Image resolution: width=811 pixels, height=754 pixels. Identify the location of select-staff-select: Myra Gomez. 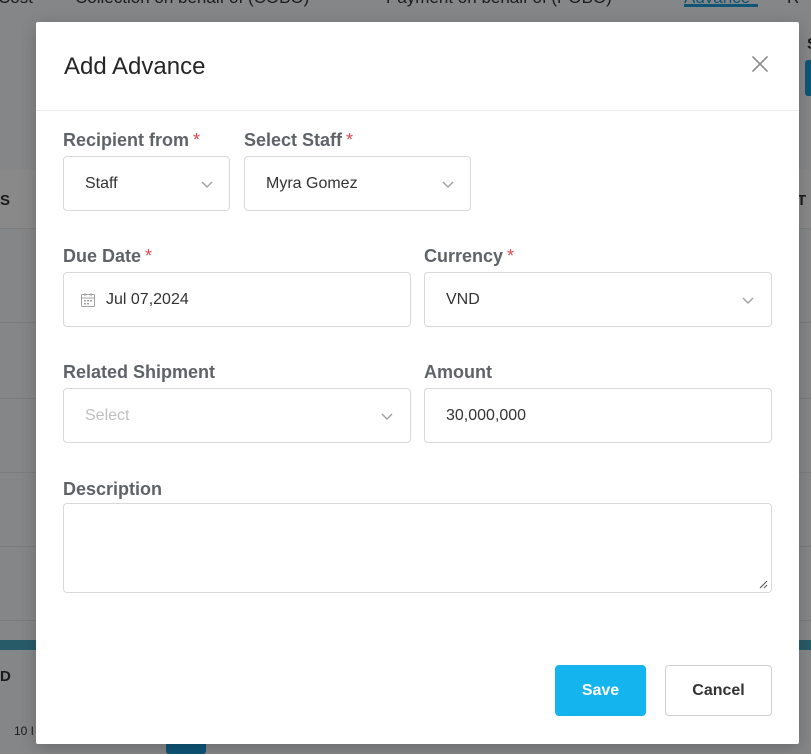
(357, 183).